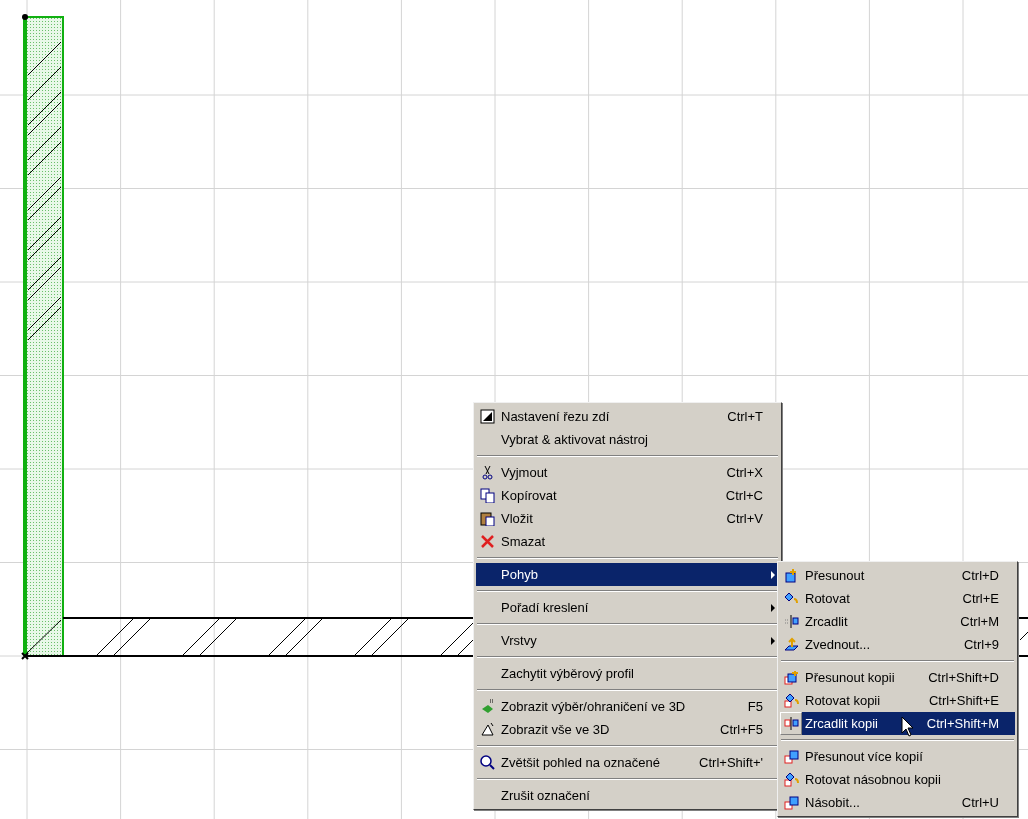  Describe the element at coordinates (627, 574) in the screenshot. I see `menu-item: Pohyb` at that location.